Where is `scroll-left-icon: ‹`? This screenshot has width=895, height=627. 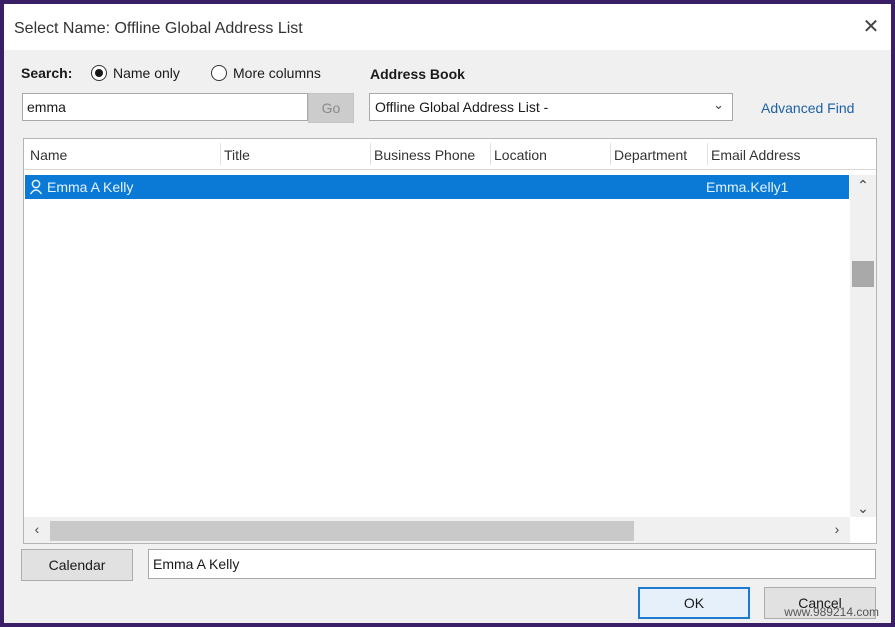
scroll-left-icon: ‹ is located at coordinates (37, 529).